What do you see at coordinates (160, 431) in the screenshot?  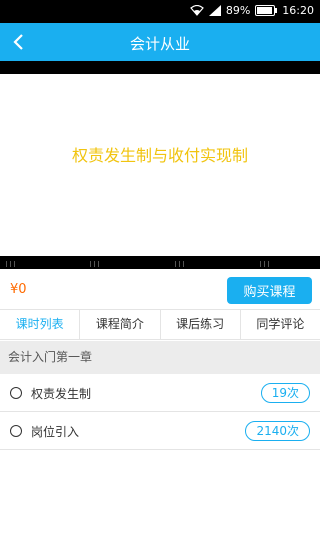 I see `lesson-item: 岗位引入 2140次` at bounding box center [160, 431].